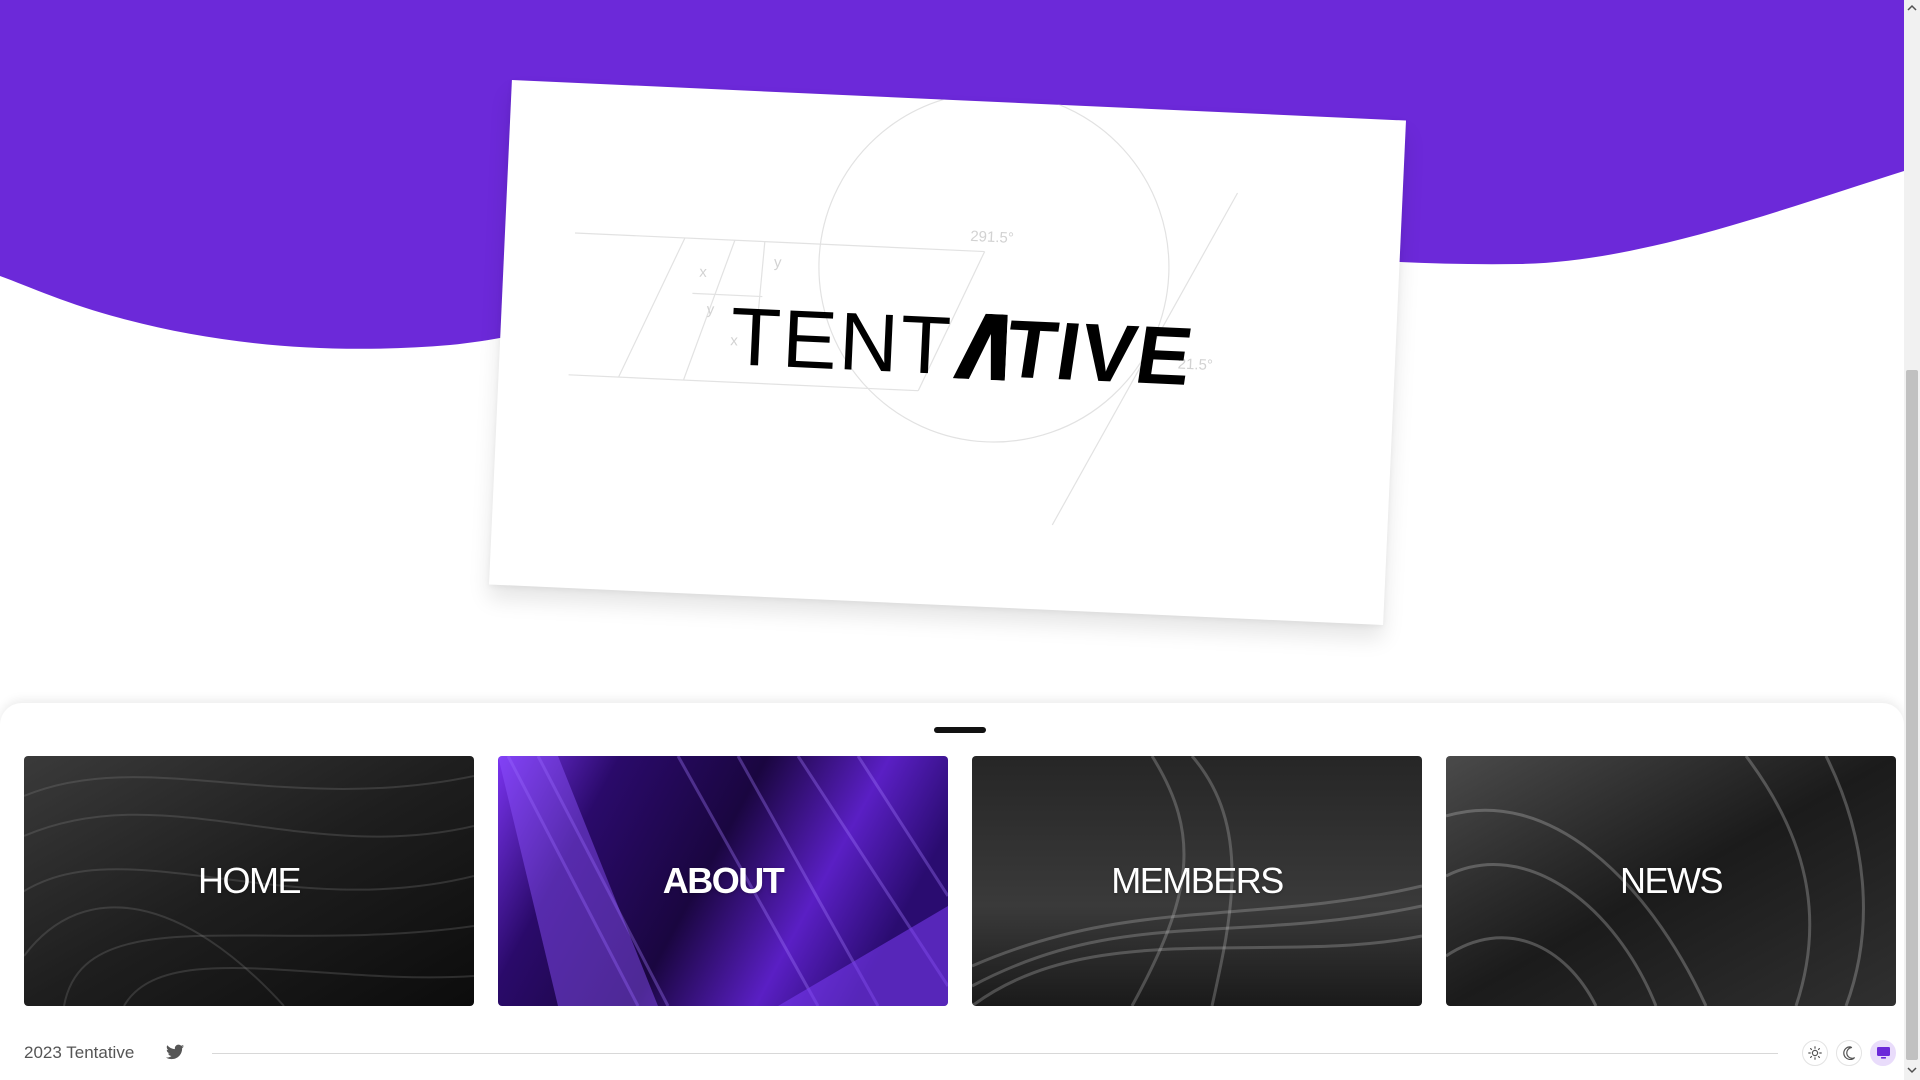  Describe the element at coordinates (1912, 715) in the screenshot. I see `scrollbar-thumb` at that location.